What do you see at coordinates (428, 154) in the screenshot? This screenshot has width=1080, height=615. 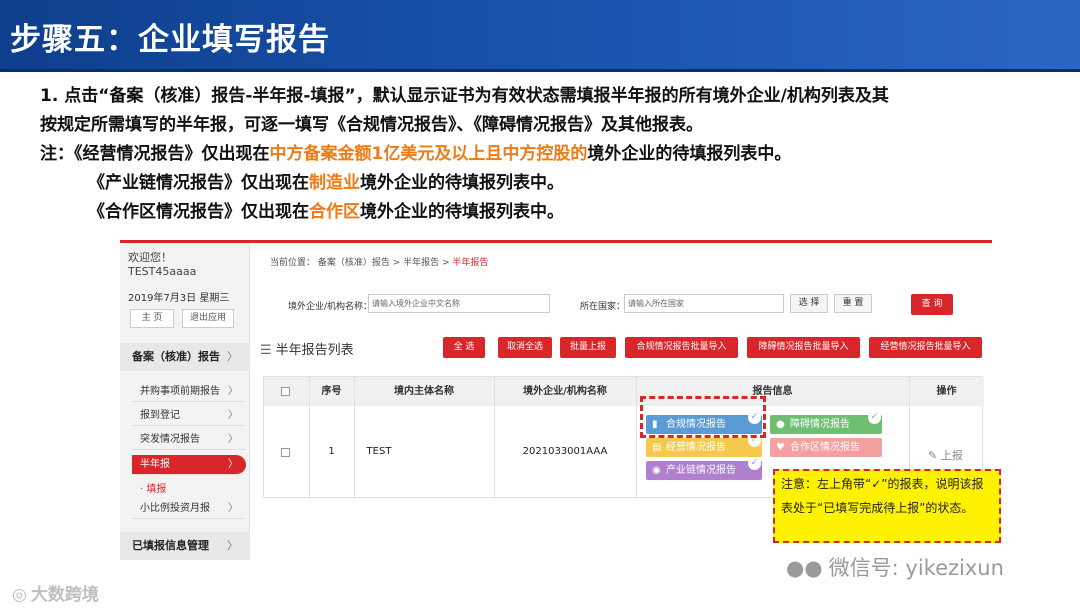 I see `highlight-text: 中方备案金额1亿美元及以上且中方控股的` at bounding box center [428, 154].